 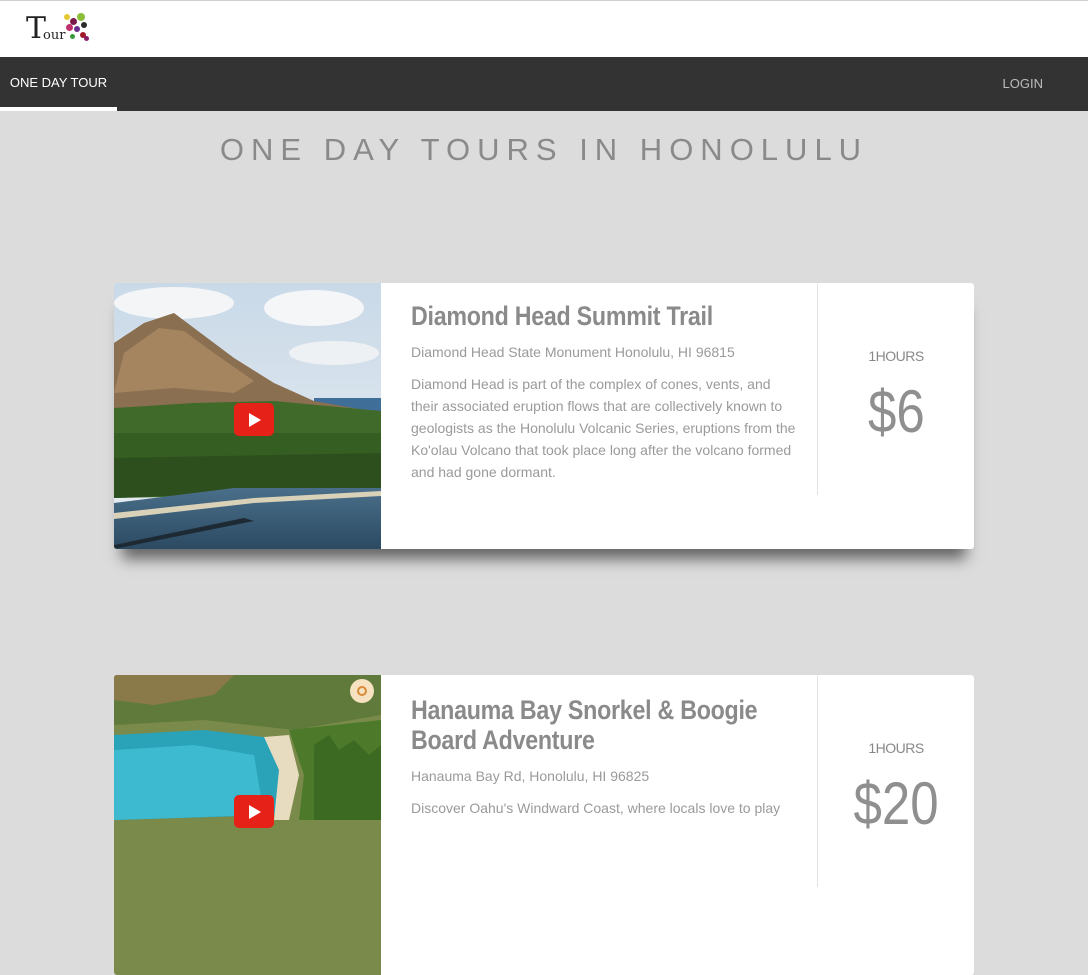 I want to click on page-title: ONE DAY TOURS IN HONOLULU, so click(x=544, y=149).